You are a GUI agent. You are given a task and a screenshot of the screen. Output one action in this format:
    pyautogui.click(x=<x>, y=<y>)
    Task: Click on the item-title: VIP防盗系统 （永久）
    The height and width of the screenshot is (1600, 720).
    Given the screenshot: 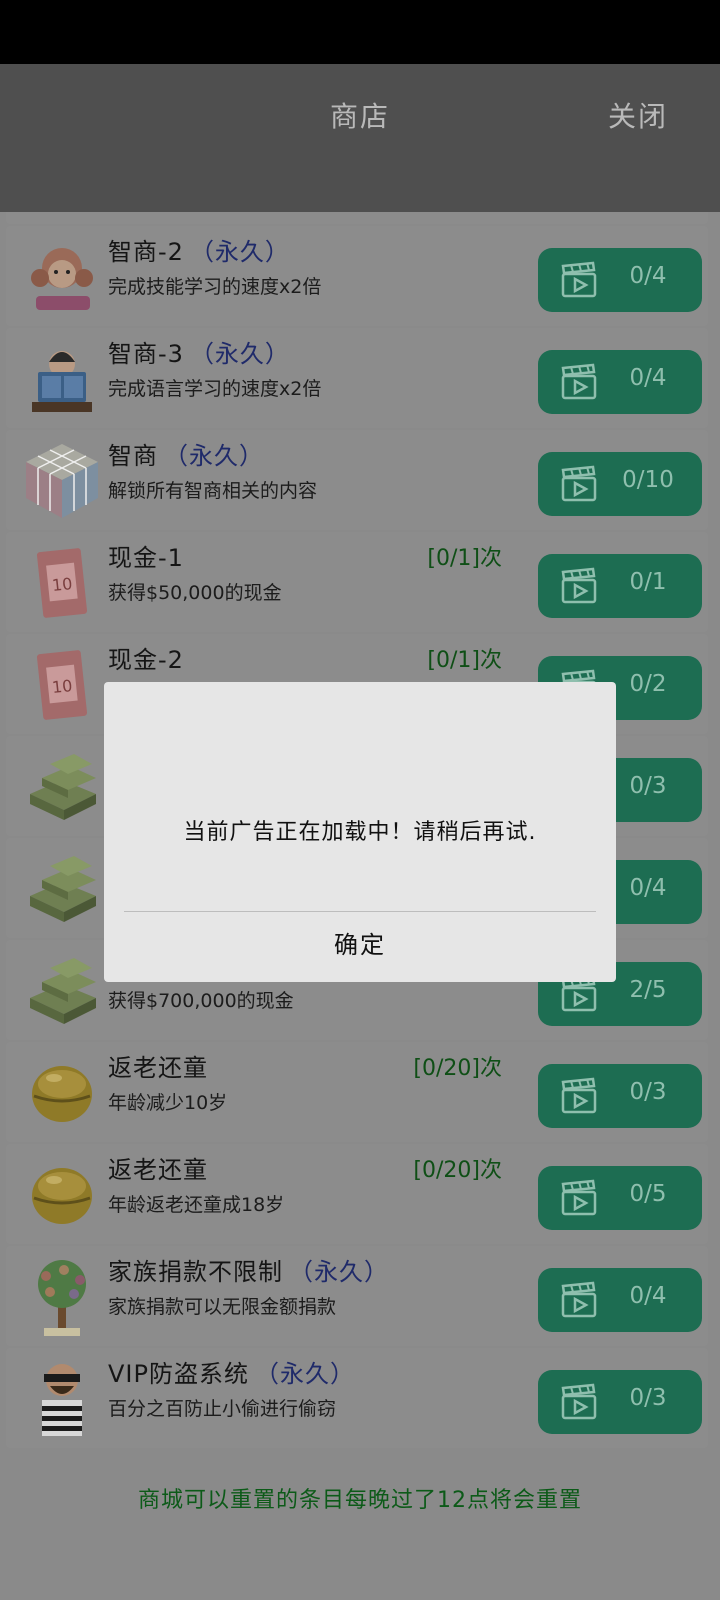 What is the action you would take?
    pyautogui.click(x=231, y=1371)
    